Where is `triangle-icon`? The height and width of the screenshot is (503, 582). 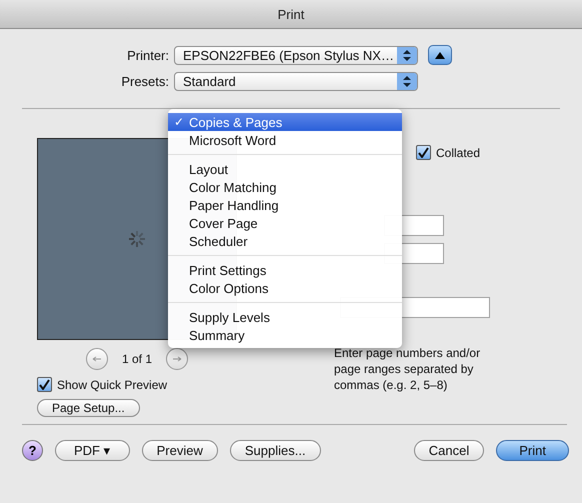 triangle-icon is located at coordinates (440, 55).